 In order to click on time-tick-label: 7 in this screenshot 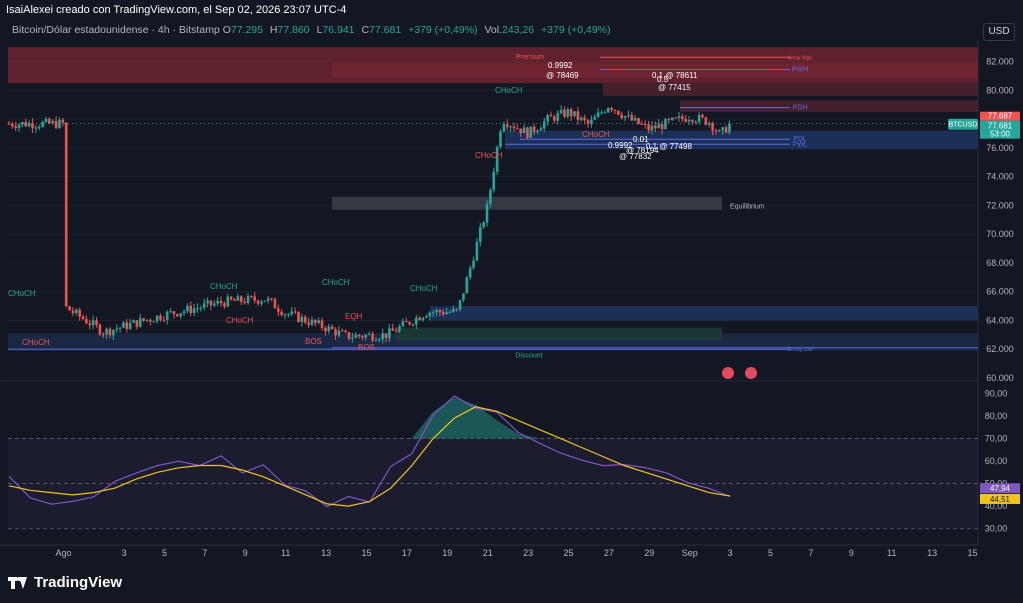, I will do `click(204, 553)`.